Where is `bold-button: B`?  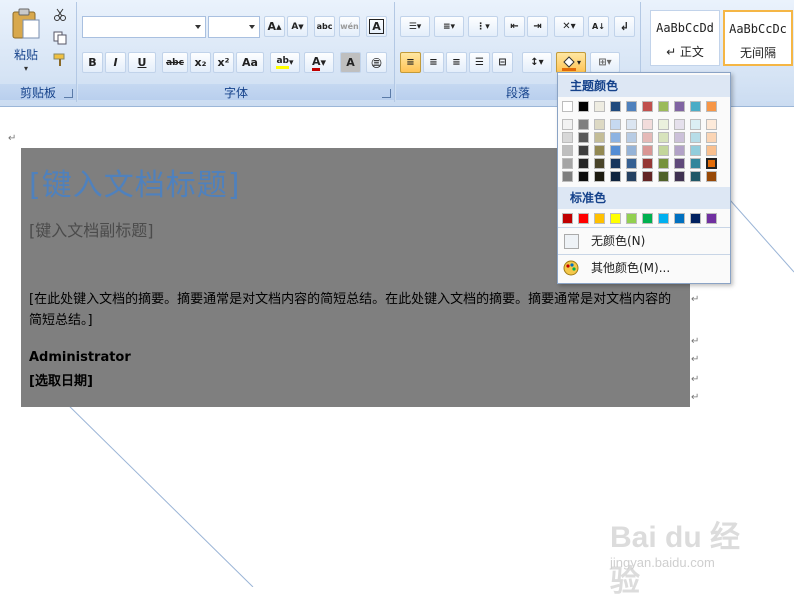
bold-button: B is located at coordinates (92, 62).